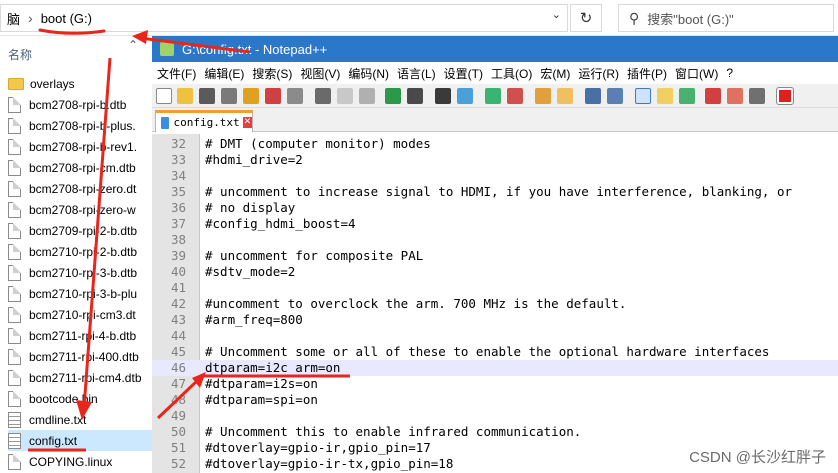 Image resolution: width=838 pixels, height=473 pixels. Describe the element at coordinates (133, 45) in the screenshot. I see `sort-chevron-up-icon: ⌃` at that location.